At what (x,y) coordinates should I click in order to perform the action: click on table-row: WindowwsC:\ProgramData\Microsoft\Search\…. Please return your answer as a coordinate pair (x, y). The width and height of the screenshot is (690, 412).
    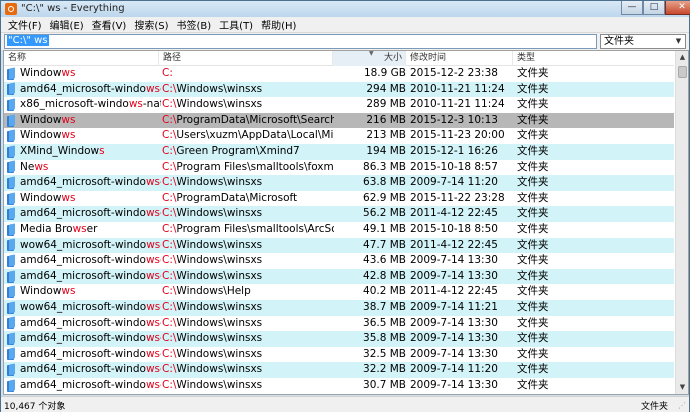
    Looking at the image, I should click on (339, 120).